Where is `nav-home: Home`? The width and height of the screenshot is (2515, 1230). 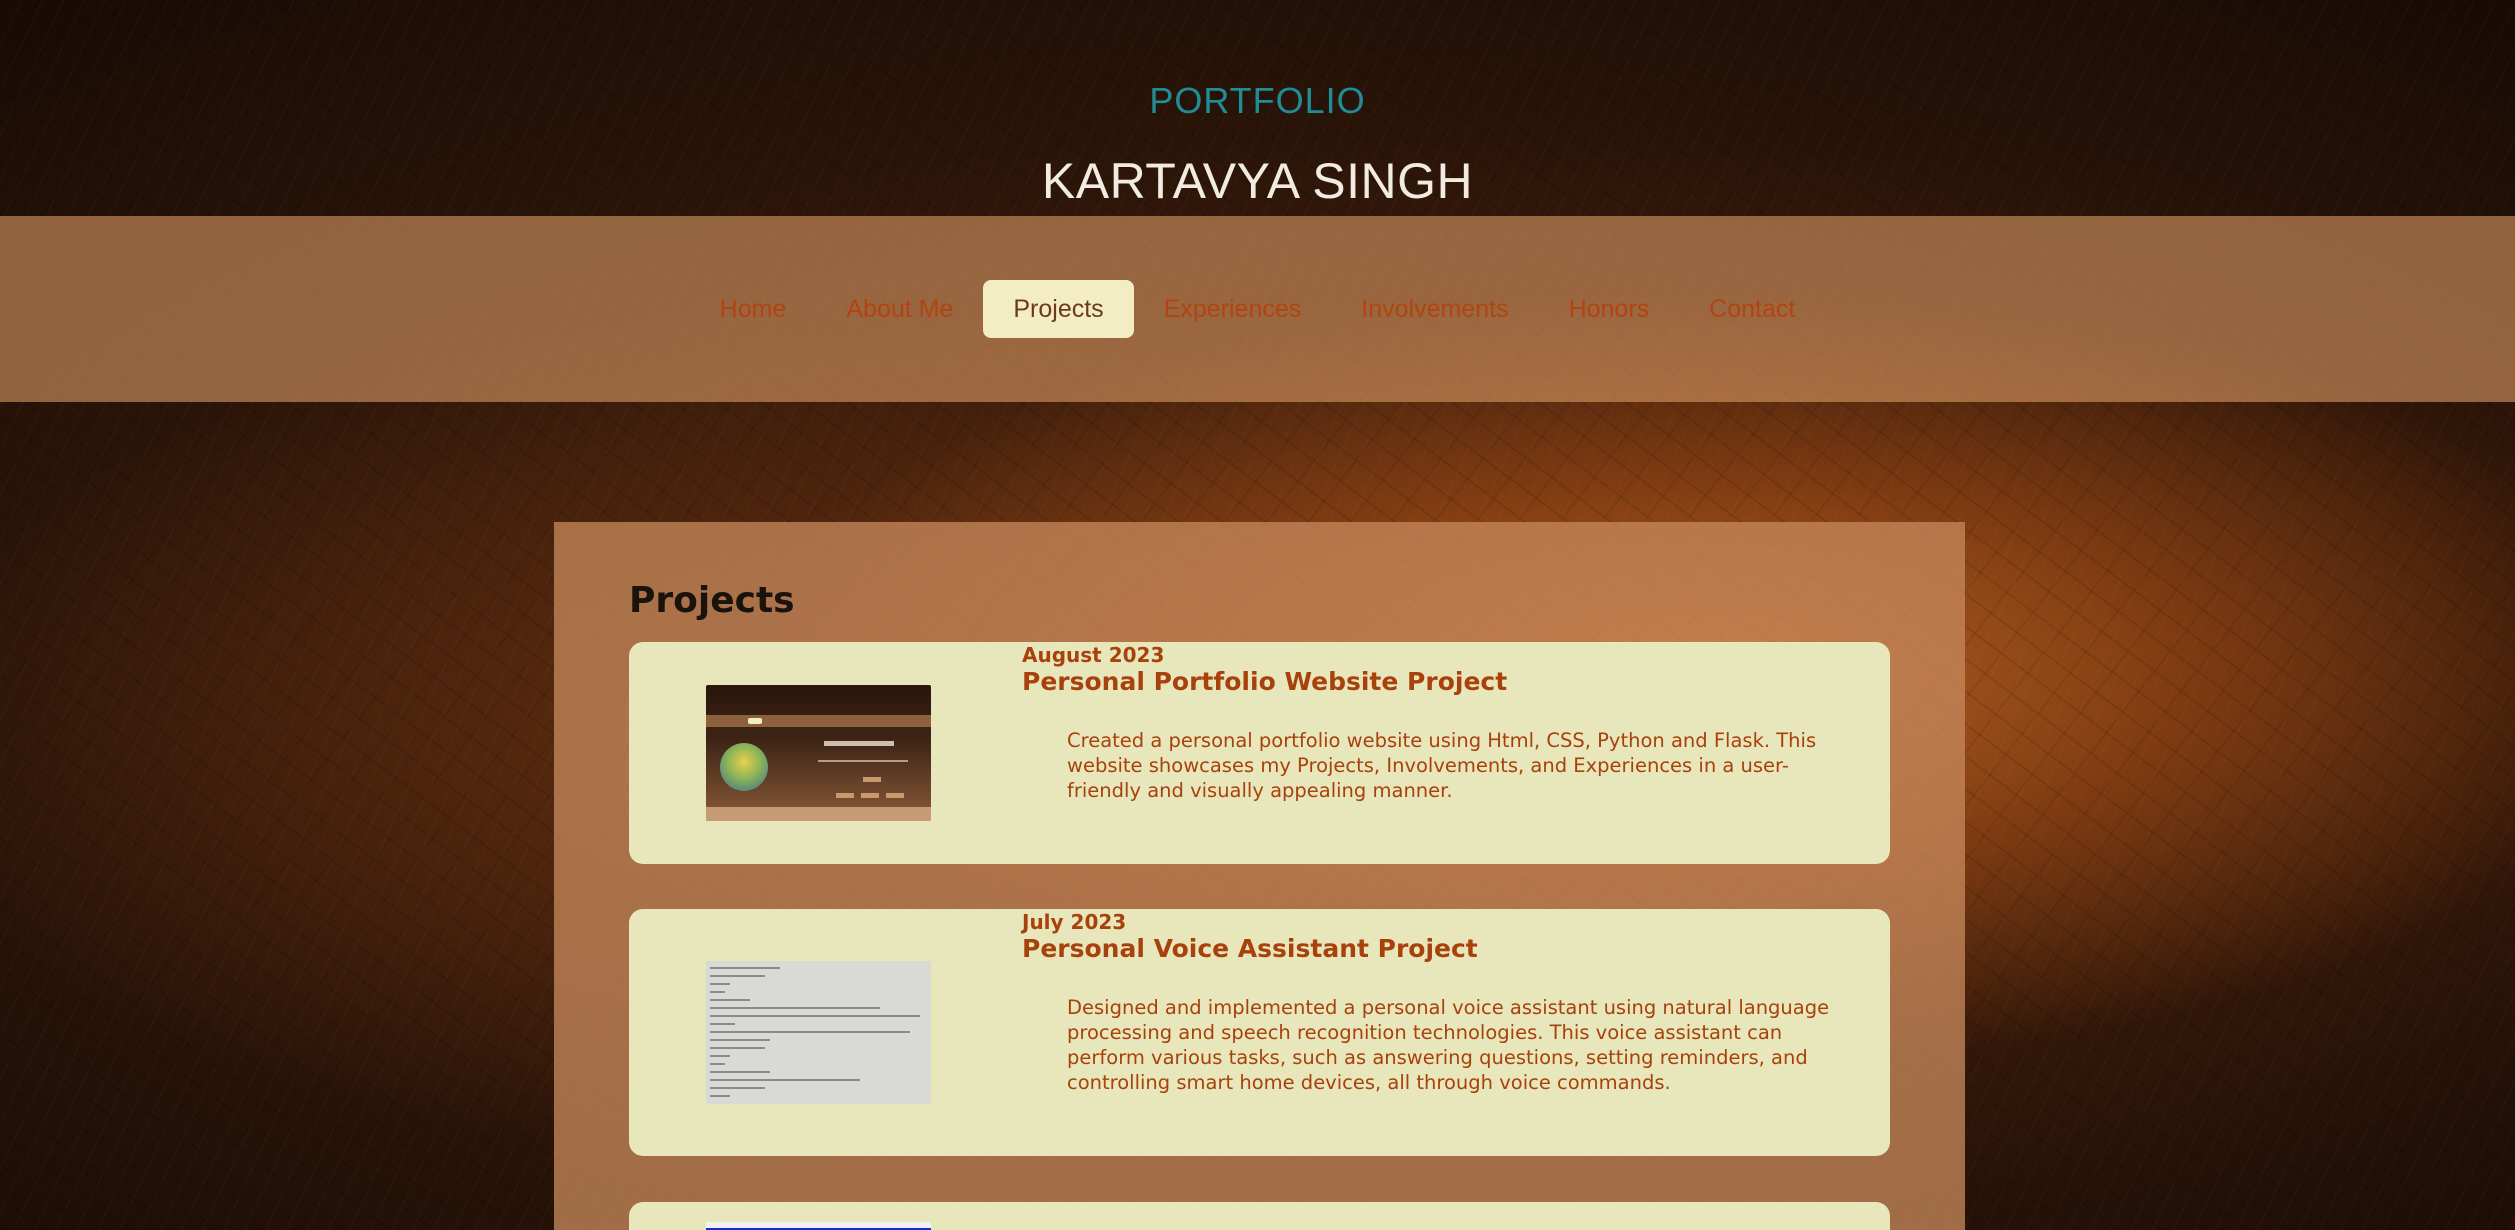 nav-home: Home is located at coordinates (753, 309).